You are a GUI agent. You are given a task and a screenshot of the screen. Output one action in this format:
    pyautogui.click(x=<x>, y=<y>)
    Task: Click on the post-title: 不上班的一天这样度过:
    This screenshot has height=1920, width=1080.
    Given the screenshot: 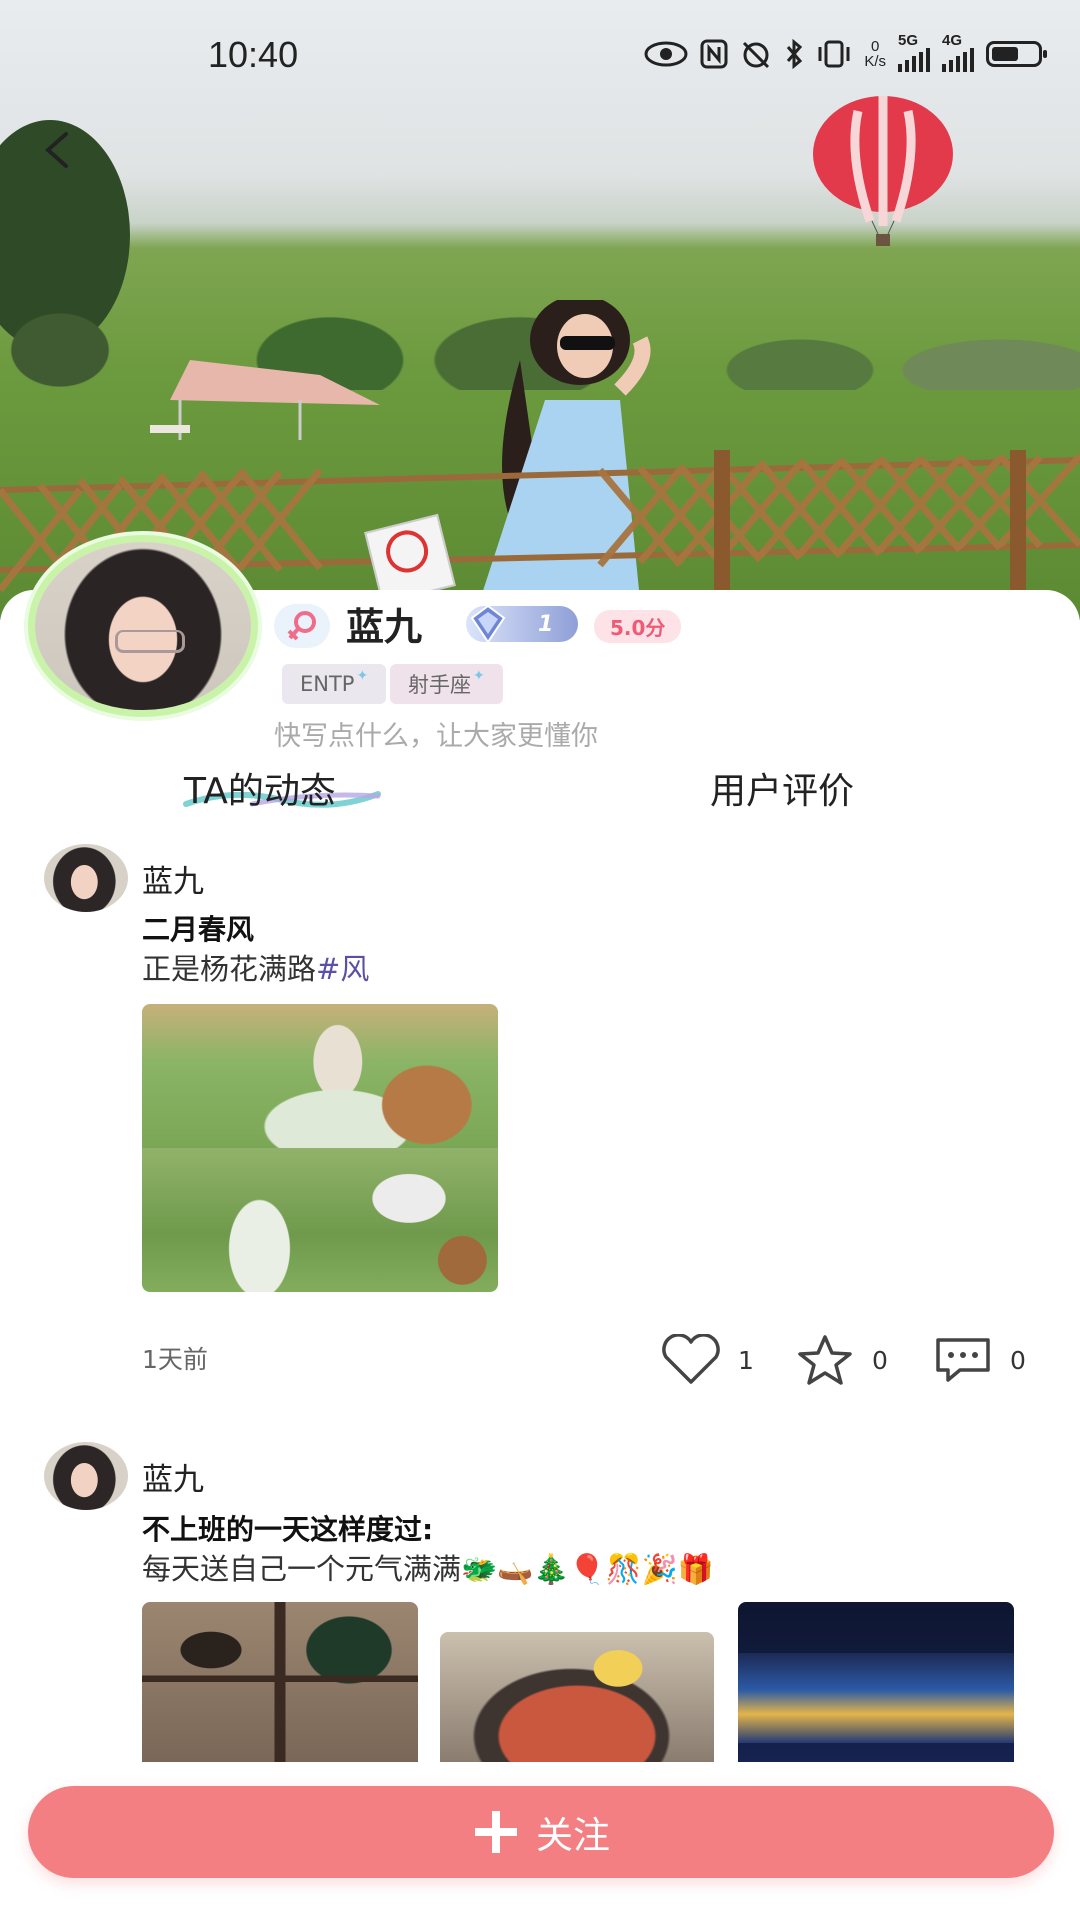 What is the action you would take?
    pyautogui.click(x=288, y=1529)
    